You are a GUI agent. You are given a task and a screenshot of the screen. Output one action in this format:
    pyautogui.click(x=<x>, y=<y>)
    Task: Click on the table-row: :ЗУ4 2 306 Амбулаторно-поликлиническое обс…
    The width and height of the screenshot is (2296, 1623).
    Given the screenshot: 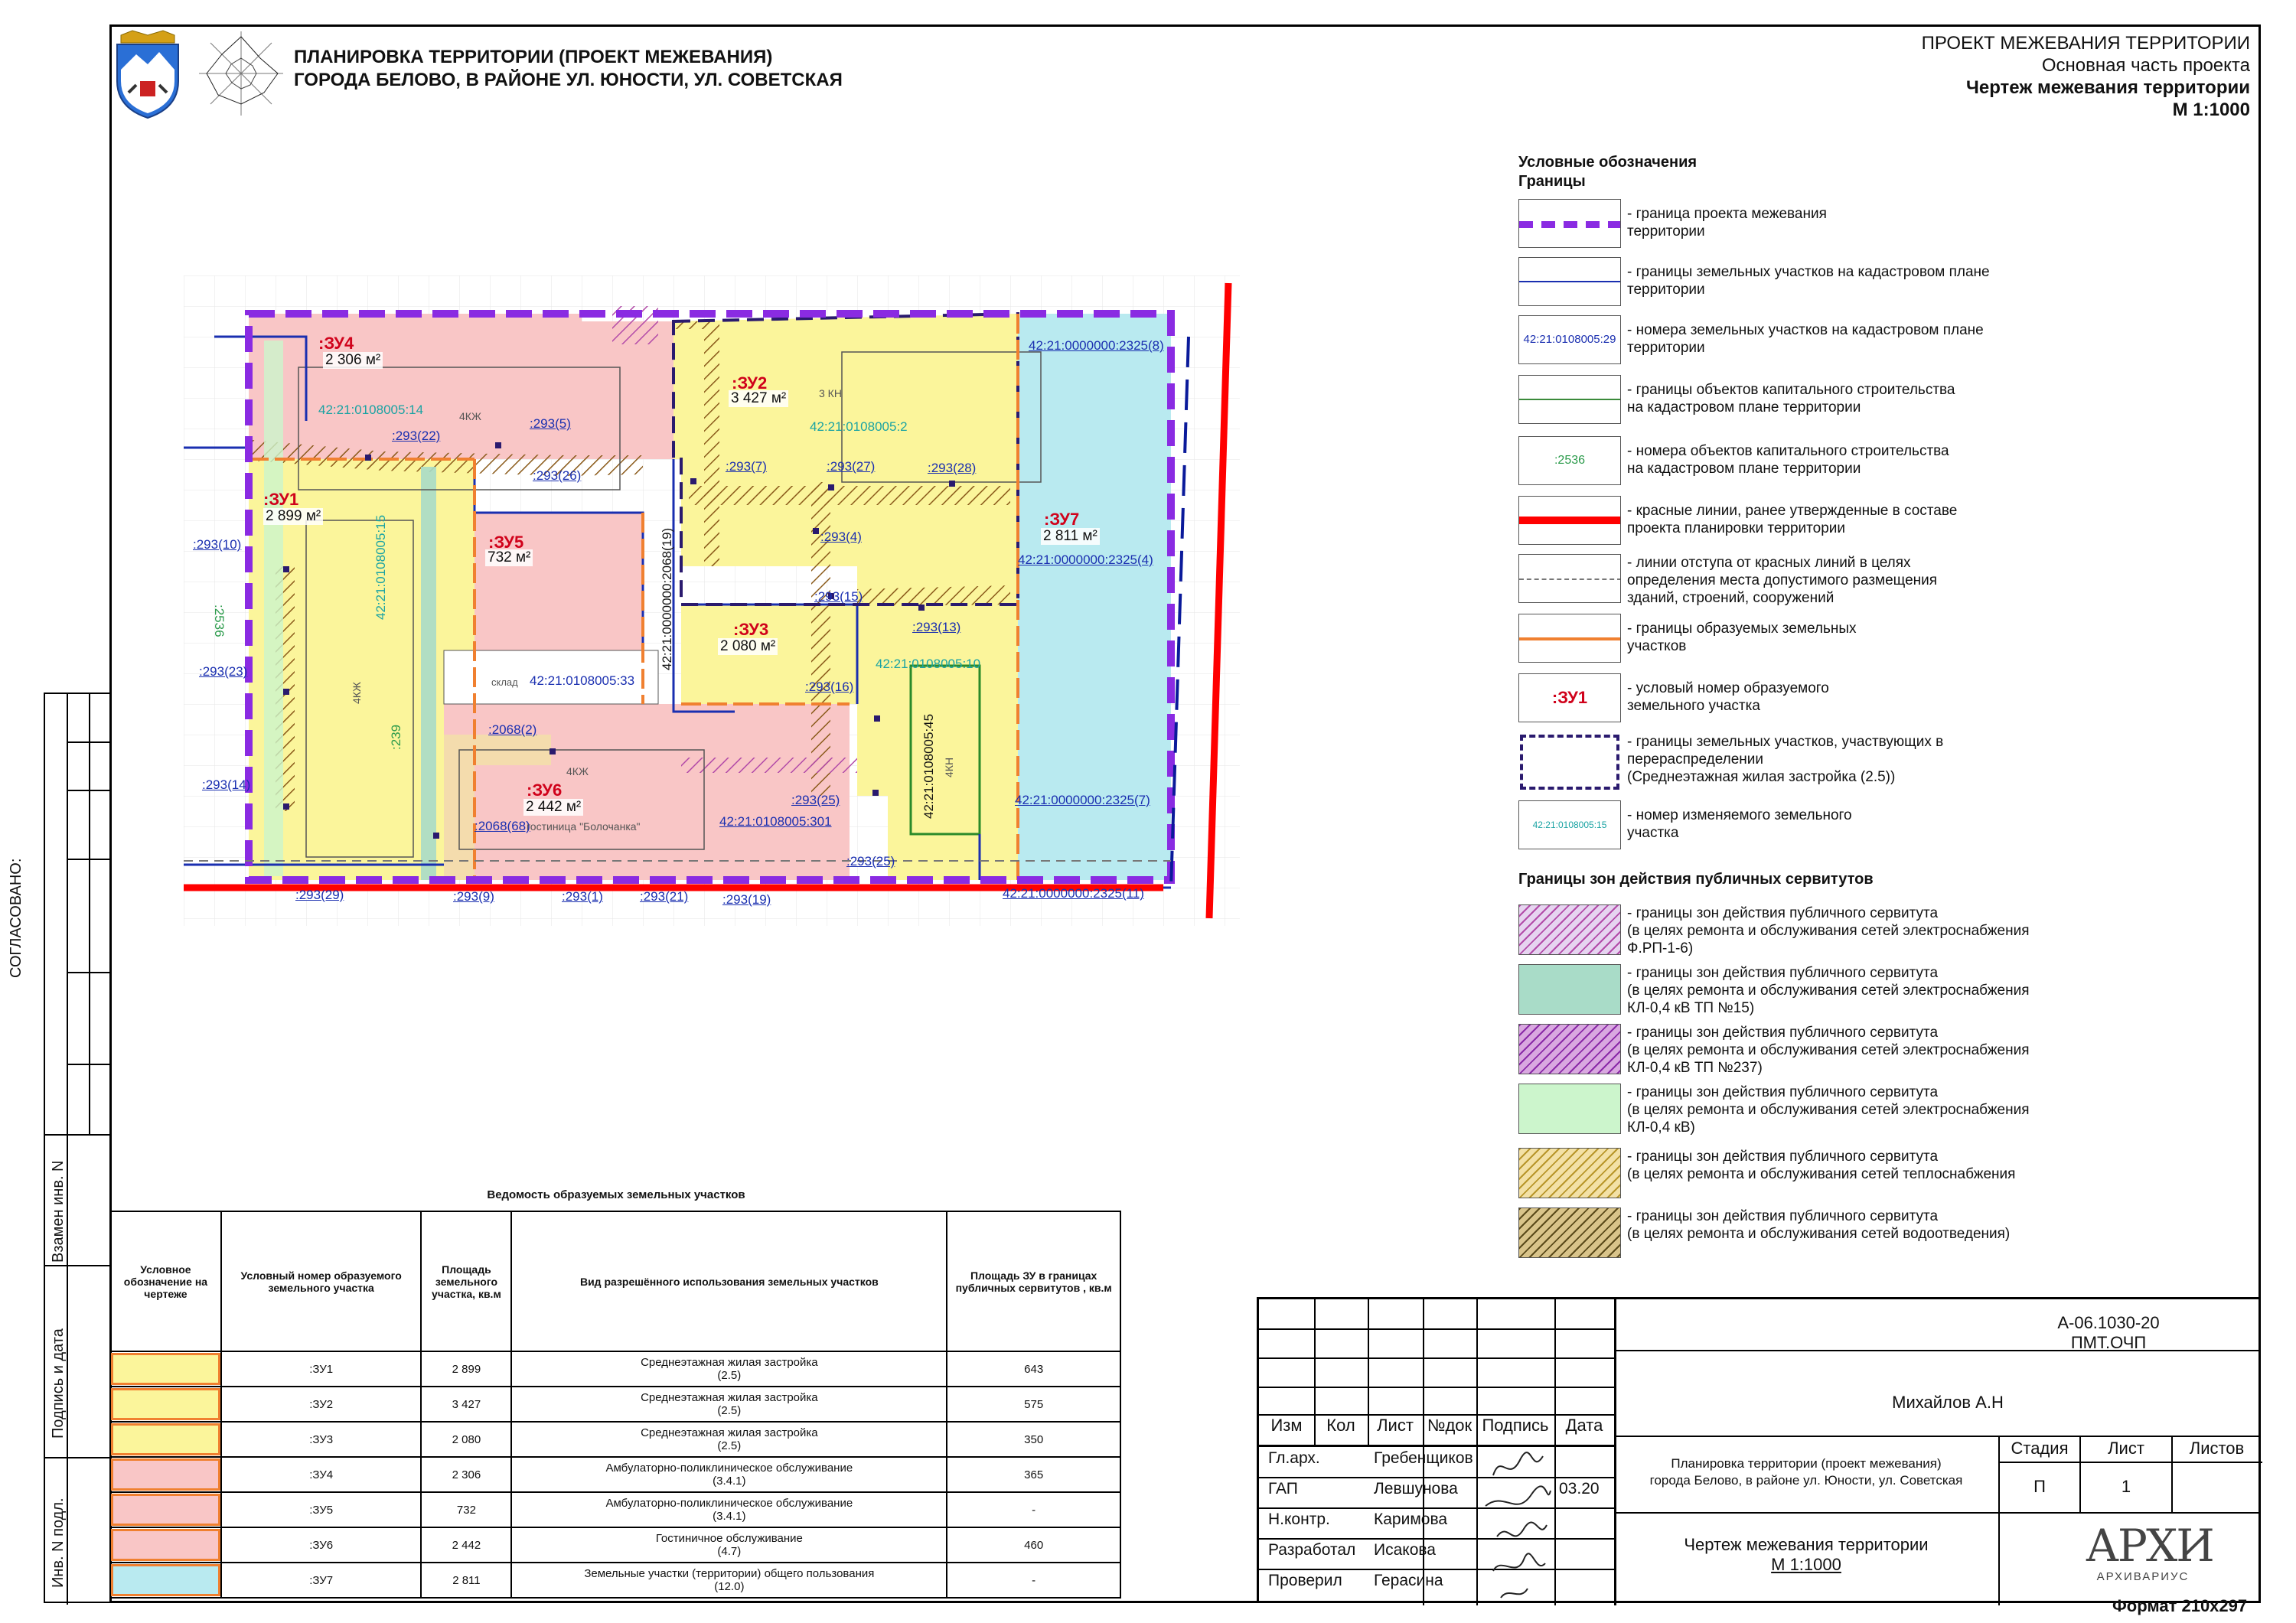 What is the action you would take?
    pyautogui.click(x=615, y=1475)
    